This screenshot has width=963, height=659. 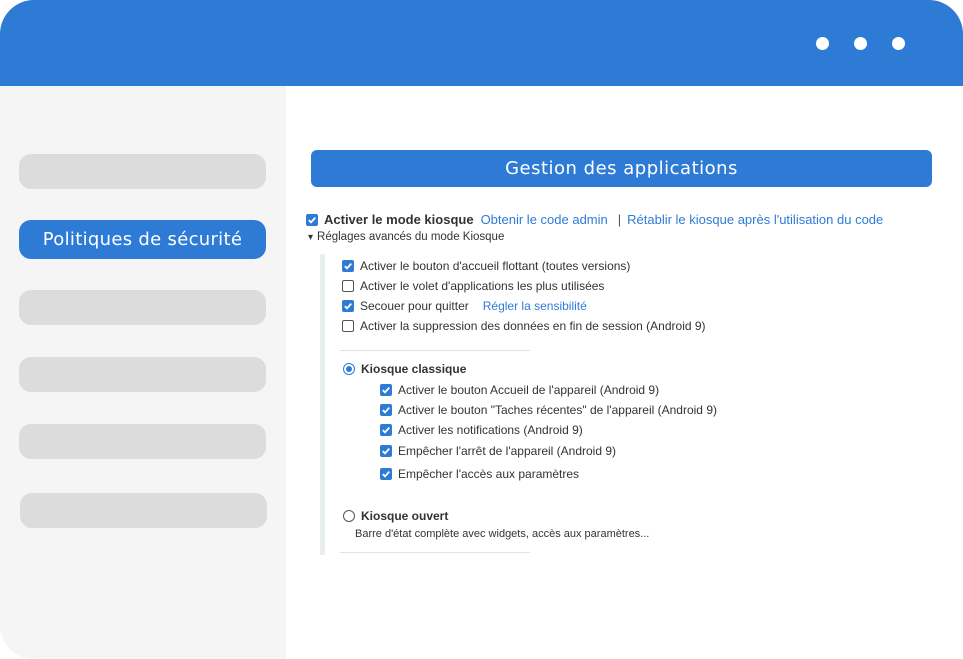 What do you see at coordinates (414, 369) in the screenshot?
I see `classic-kiosk-label: Kiosque classique` at bounding box center [414, 369].